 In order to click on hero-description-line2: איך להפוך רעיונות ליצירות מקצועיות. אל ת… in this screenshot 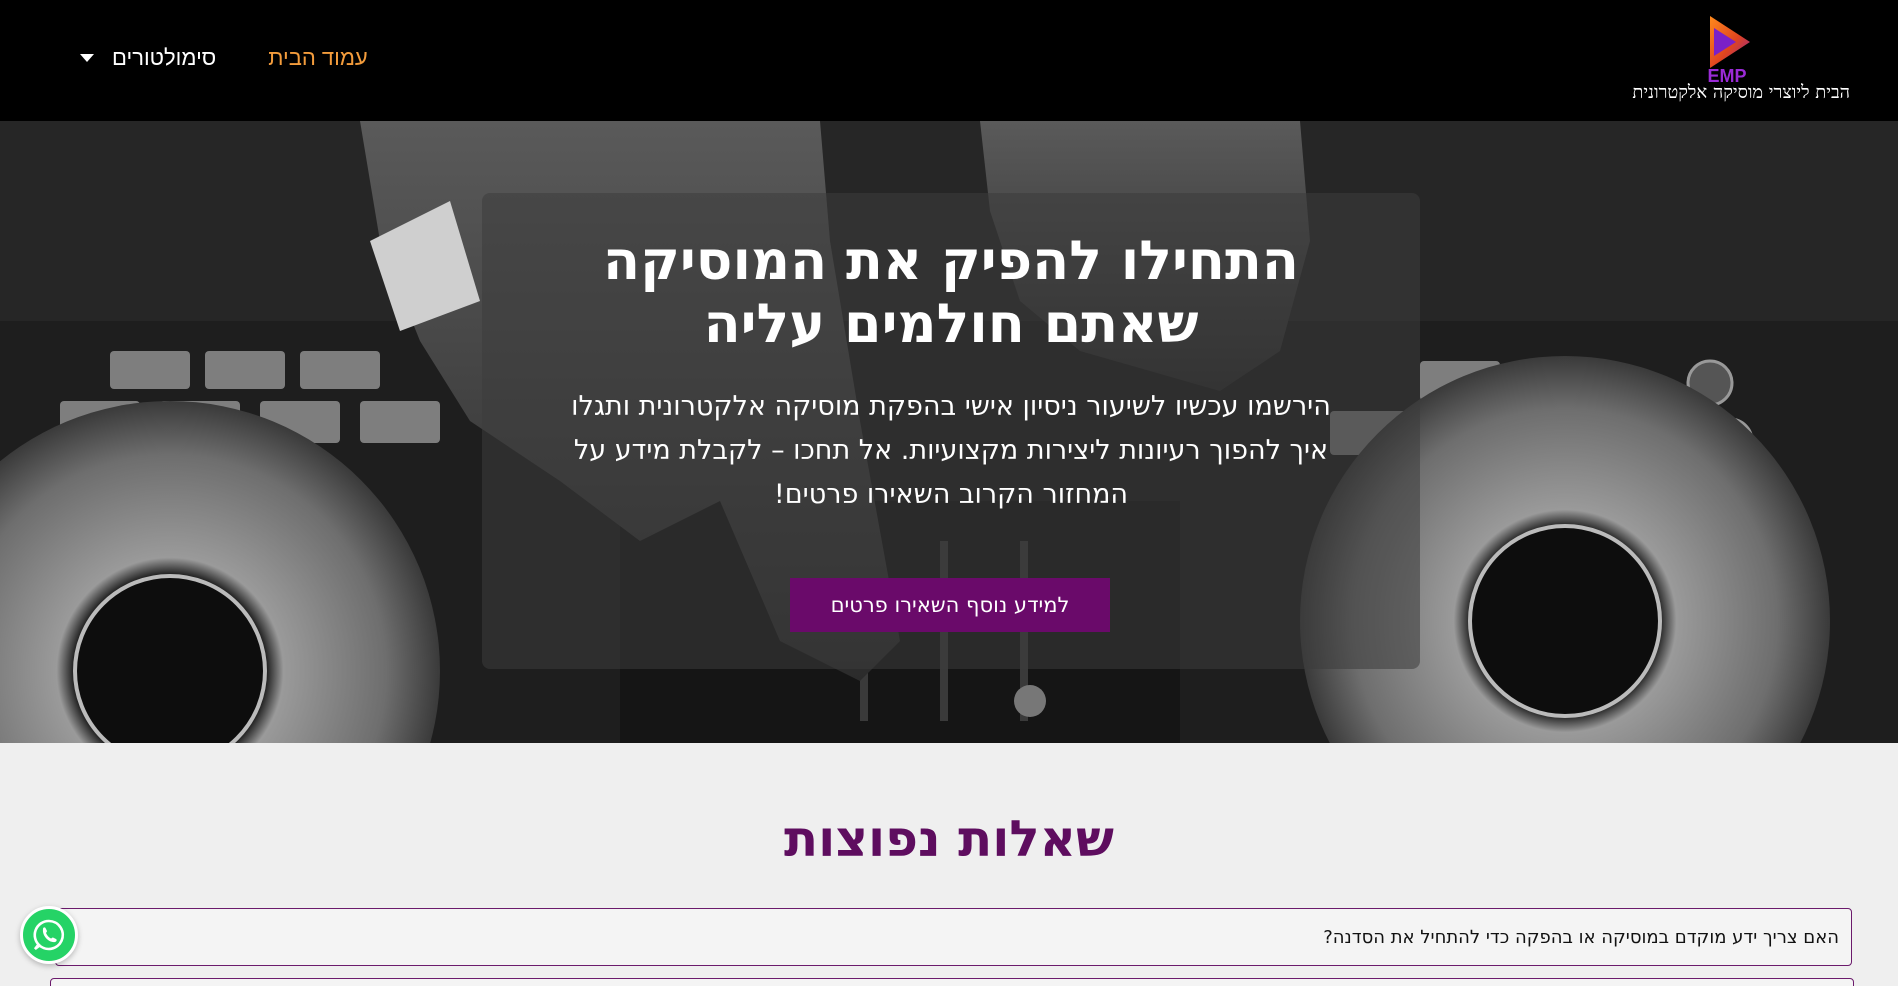, I will do `click(951, 450)`.